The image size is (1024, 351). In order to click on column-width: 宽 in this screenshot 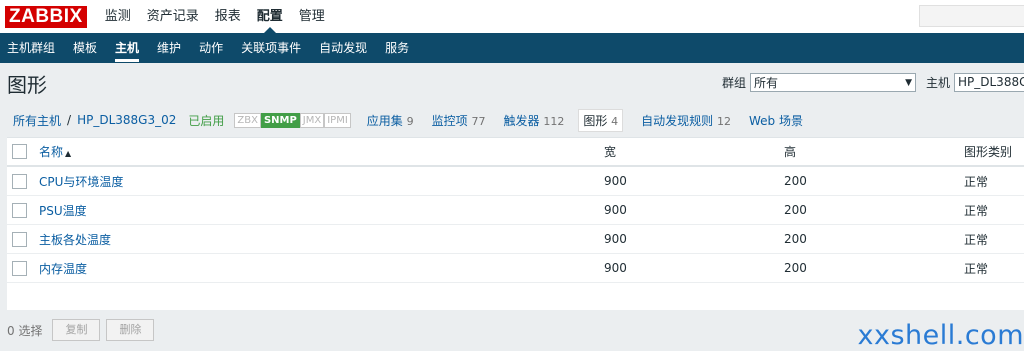, I will do `click(610, 152)`.